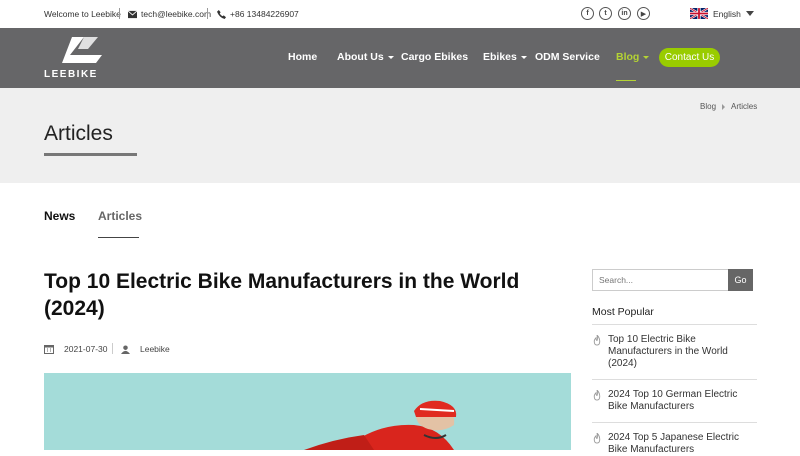  What do you see at coordinates (176, 14) in the screenshot?
I see `email-text: tech@leebike.com` at bounding box center [176, 14].